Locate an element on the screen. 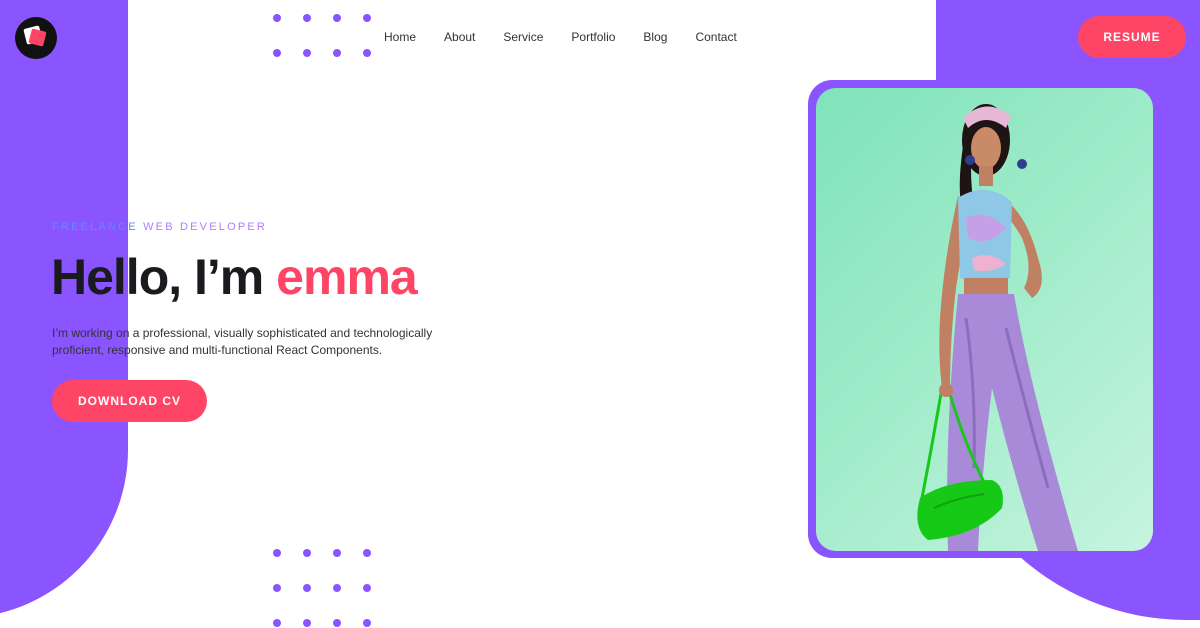 The width and height of the screenshot is (1200, 628). hero-headline: Hello, I’m emma is located at coordinates (234, 277).